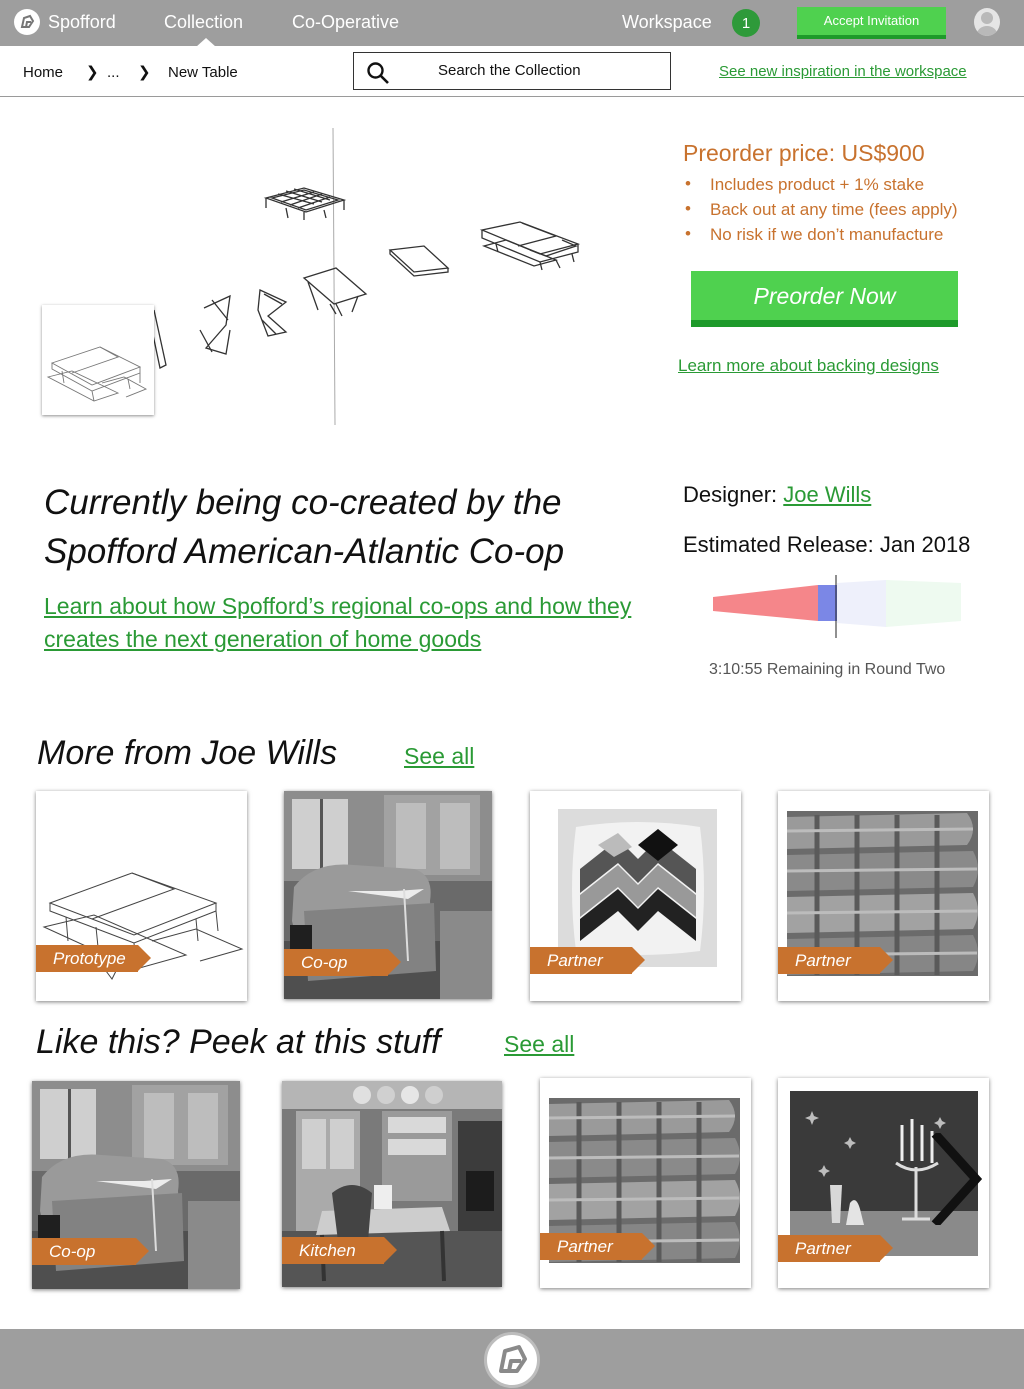 This screenshot has width=1024, height=1389. What do you see at coordinates (339, 1250) in the screenshot?
I see `card-tag: Kitchen` at bounding box center [339, 1250].